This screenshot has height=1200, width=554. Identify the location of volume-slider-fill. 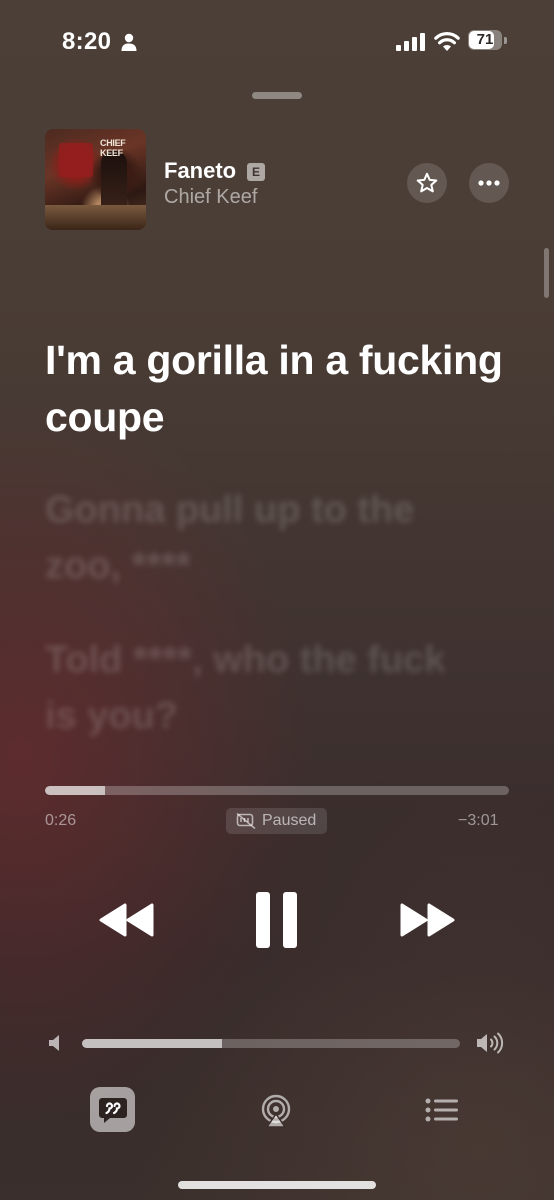
(152, 1043).